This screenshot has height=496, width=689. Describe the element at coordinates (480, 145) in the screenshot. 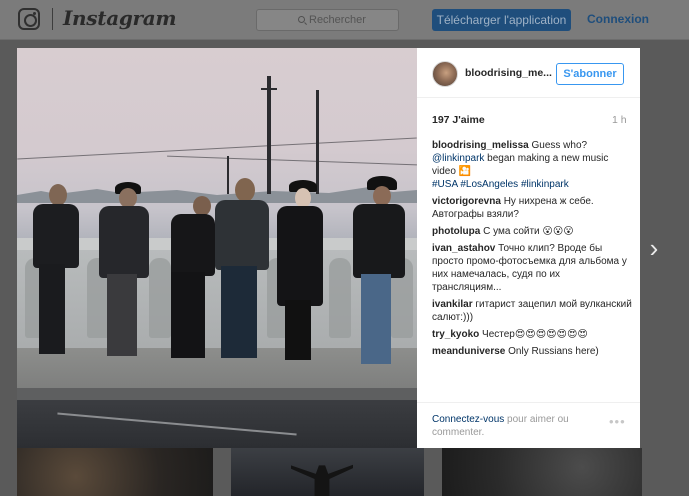

I see `caption-username: bloodrising_melissa` at that location.